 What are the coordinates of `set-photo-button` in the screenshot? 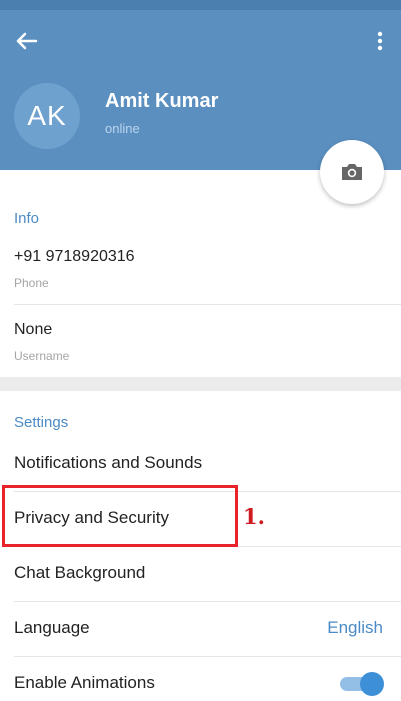 It's located at (352, 172).